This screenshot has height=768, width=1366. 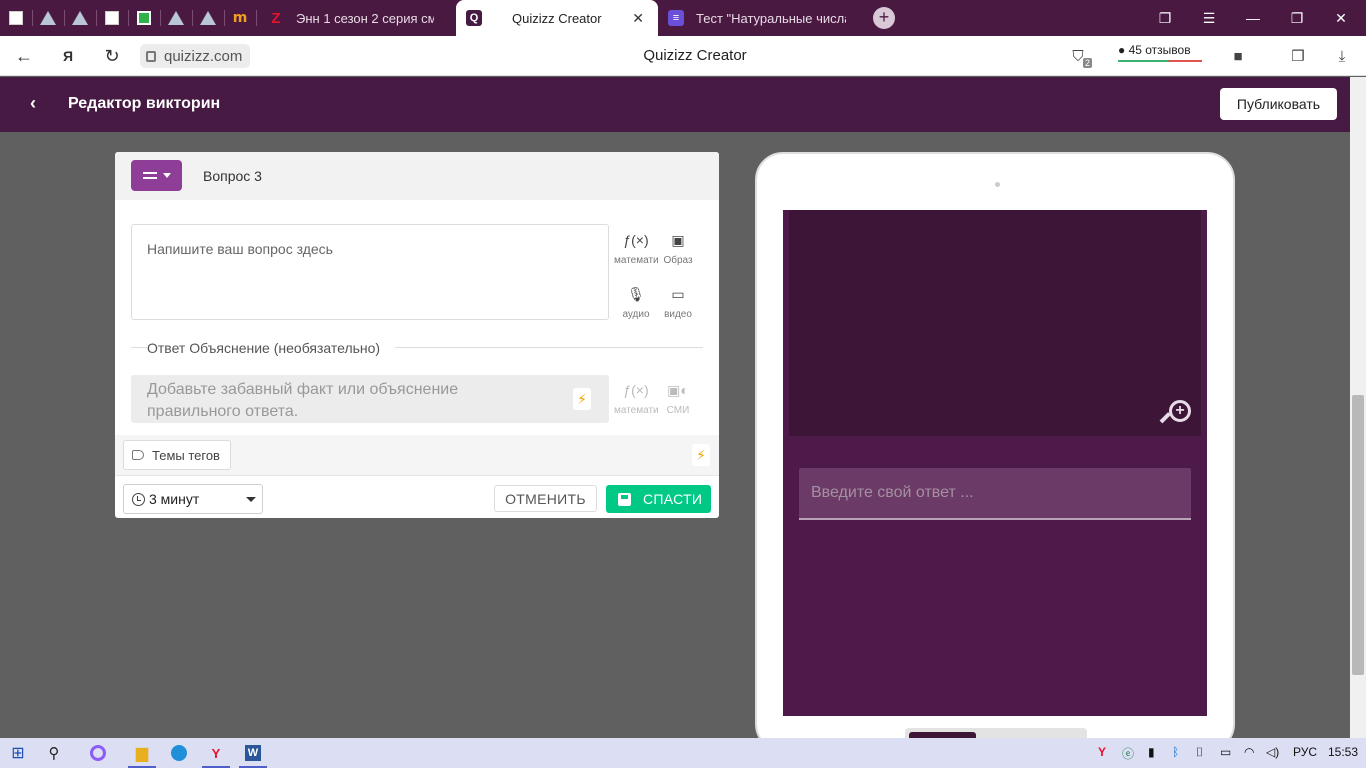 I want to click on usb-icon: ⌷, so click(x=1199, y=752).